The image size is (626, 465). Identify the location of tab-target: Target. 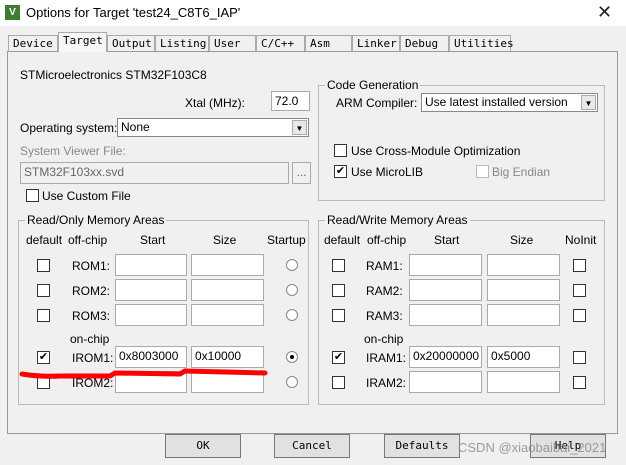
(82, 42).